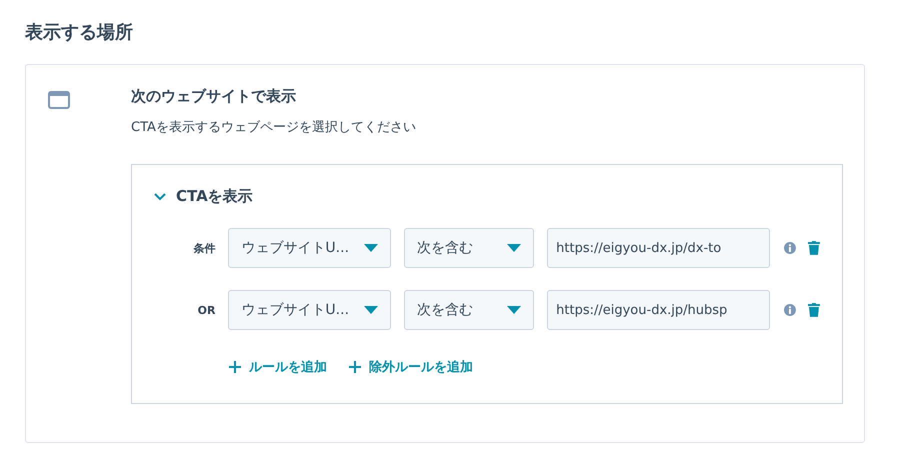 The image size is (901, 454). Describe the element at coordinates (278, 367) in the screenshot. I see `add-rule-link: ルールを追加` at that location.